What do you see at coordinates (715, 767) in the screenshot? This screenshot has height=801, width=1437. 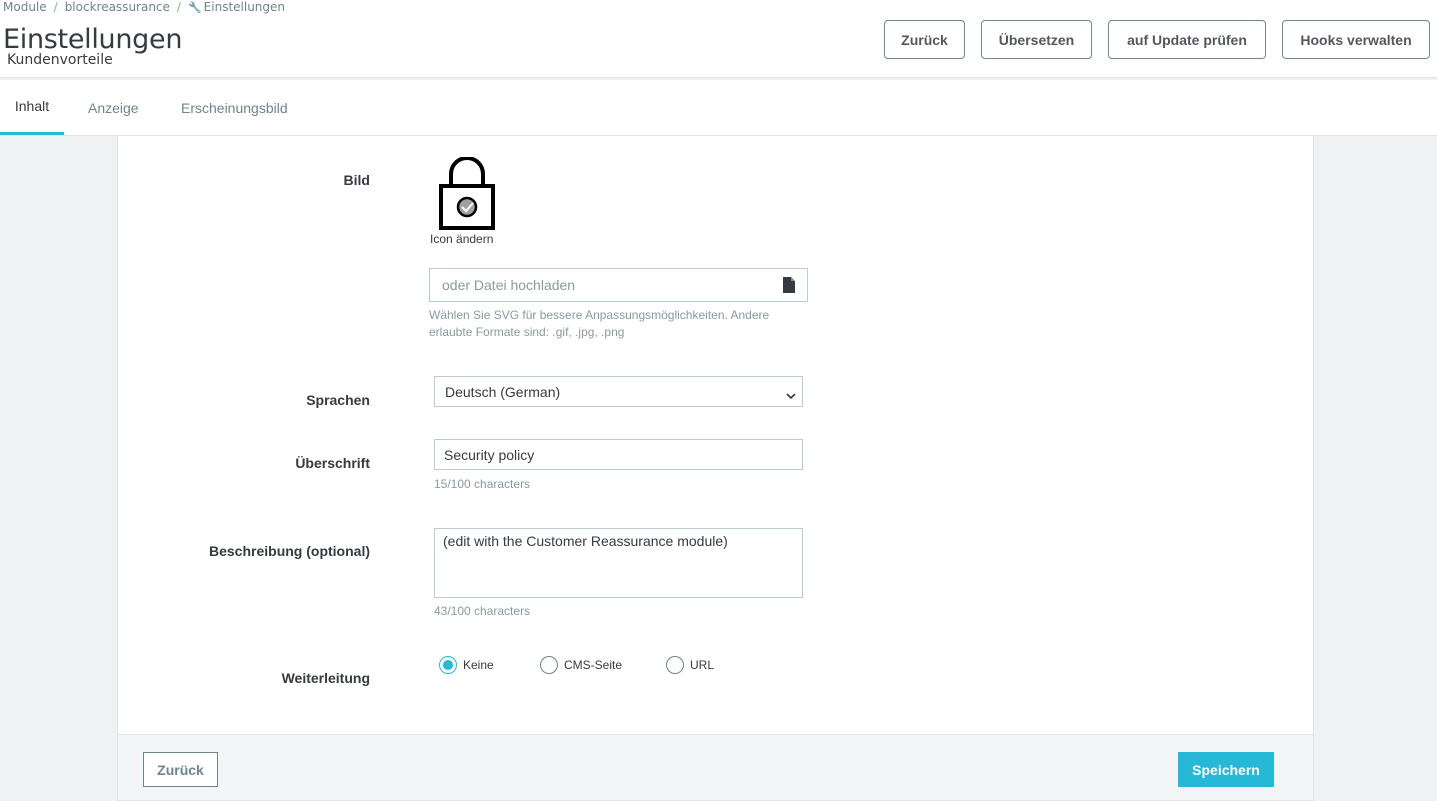 I see `form-footer` at bounding box center [715, 767].